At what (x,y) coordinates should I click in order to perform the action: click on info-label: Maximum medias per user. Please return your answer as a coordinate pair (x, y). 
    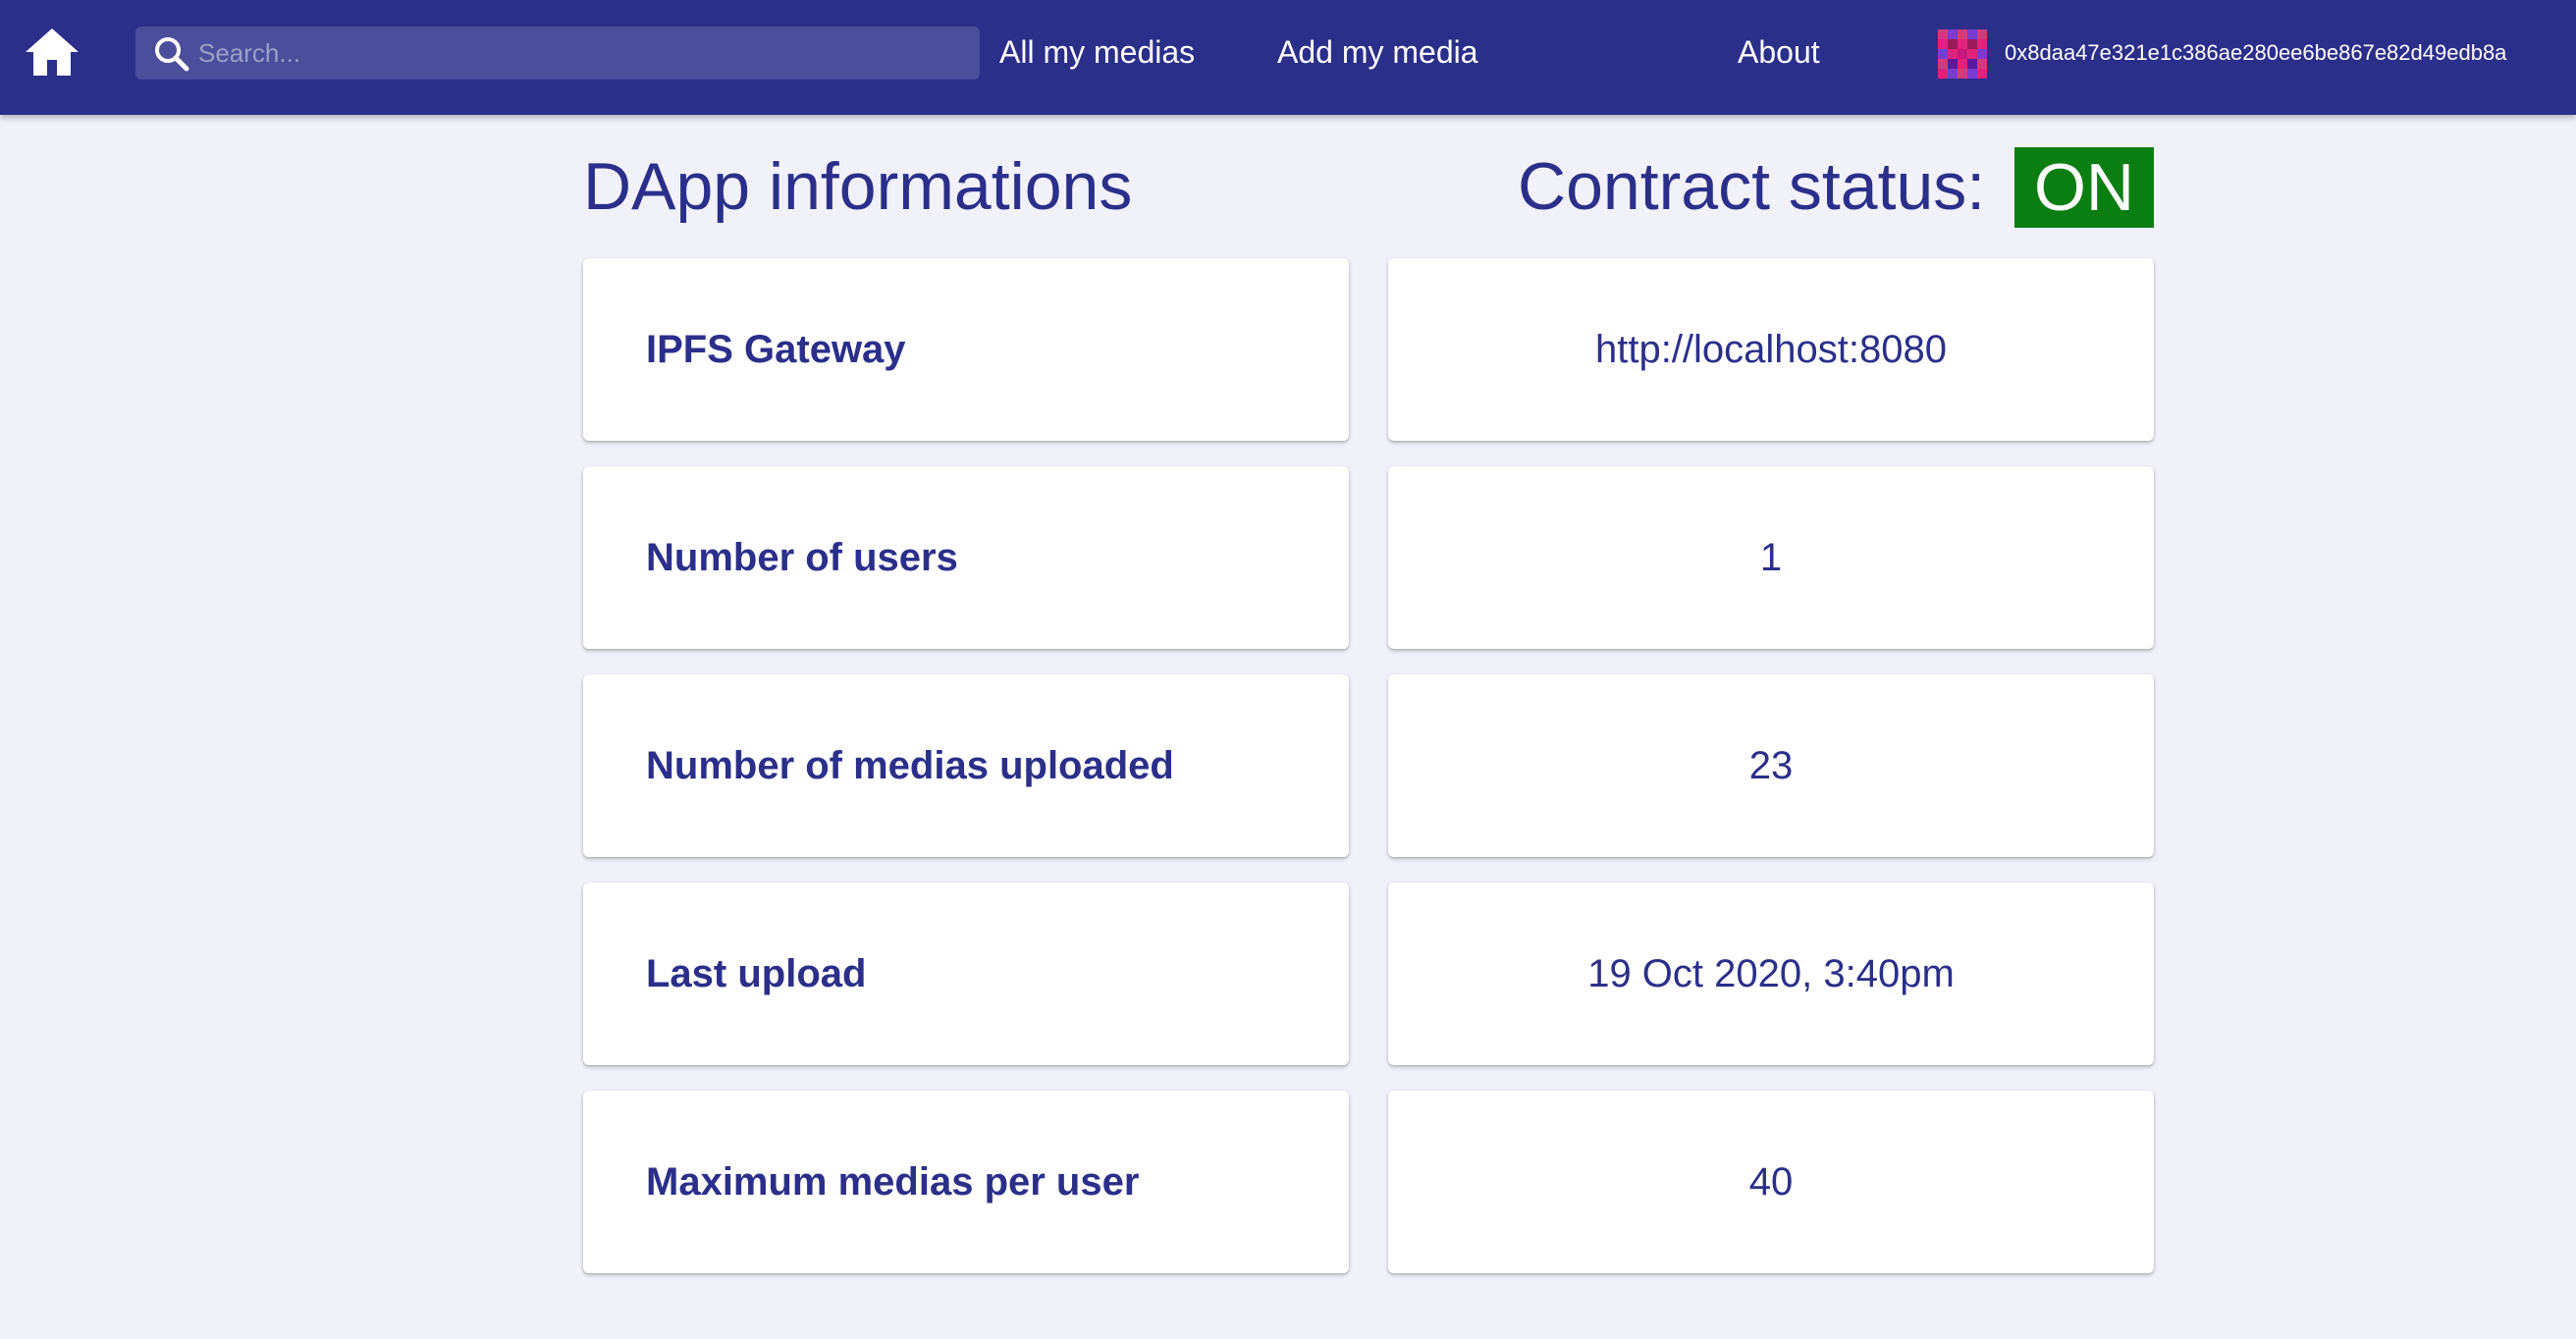
    Looking at the image, I should click on (893, 1181).